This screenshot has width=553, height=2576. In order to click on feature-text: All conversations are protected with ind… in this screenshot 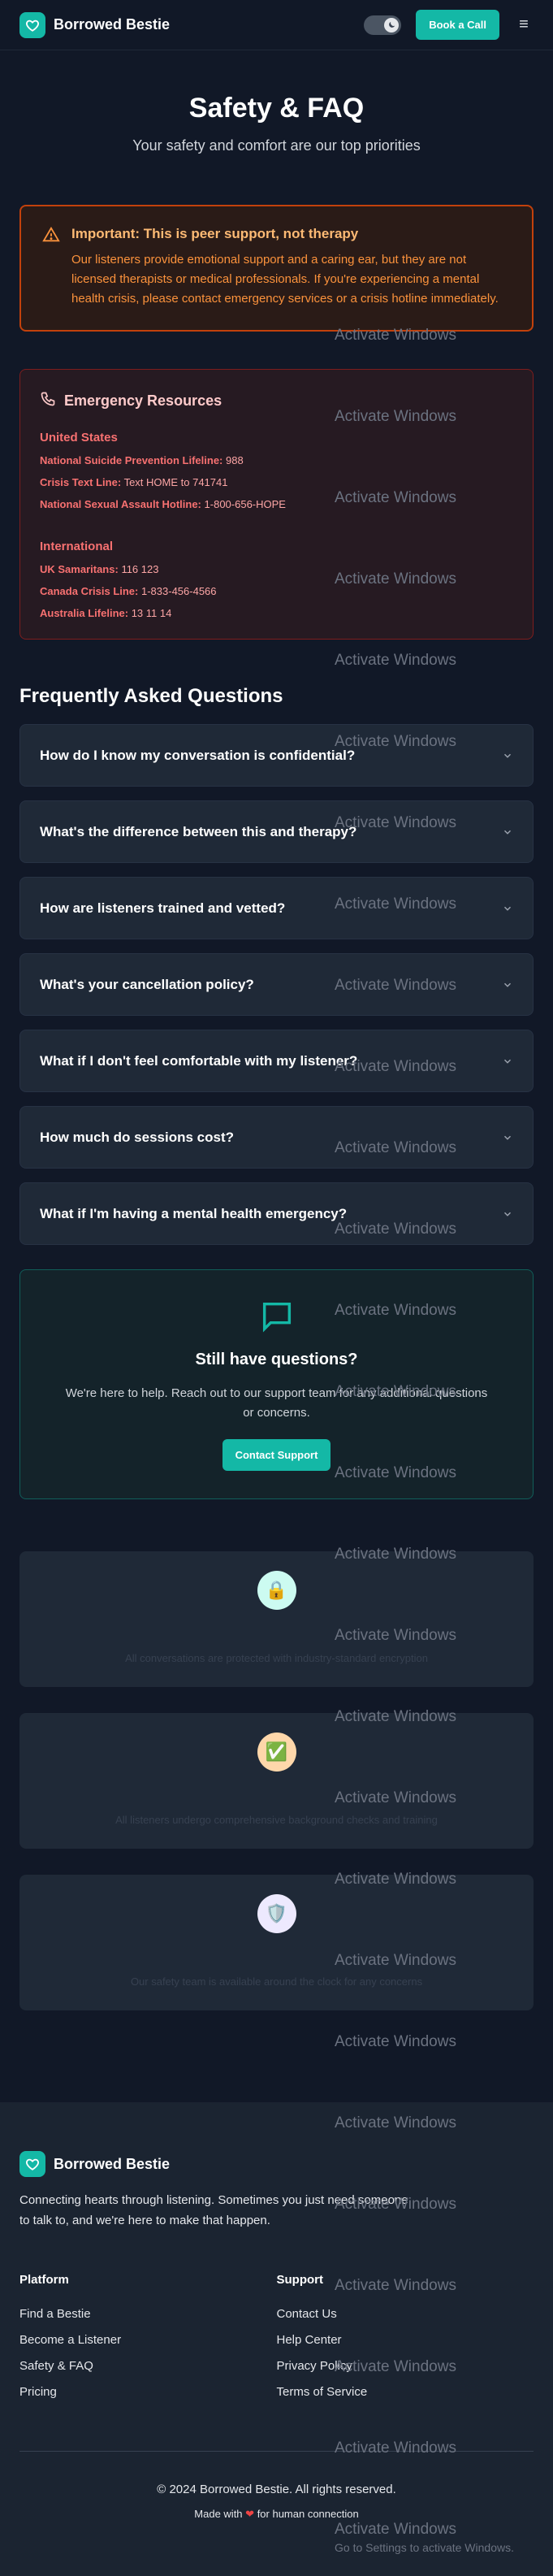, I will do `click(276, 1658)`.